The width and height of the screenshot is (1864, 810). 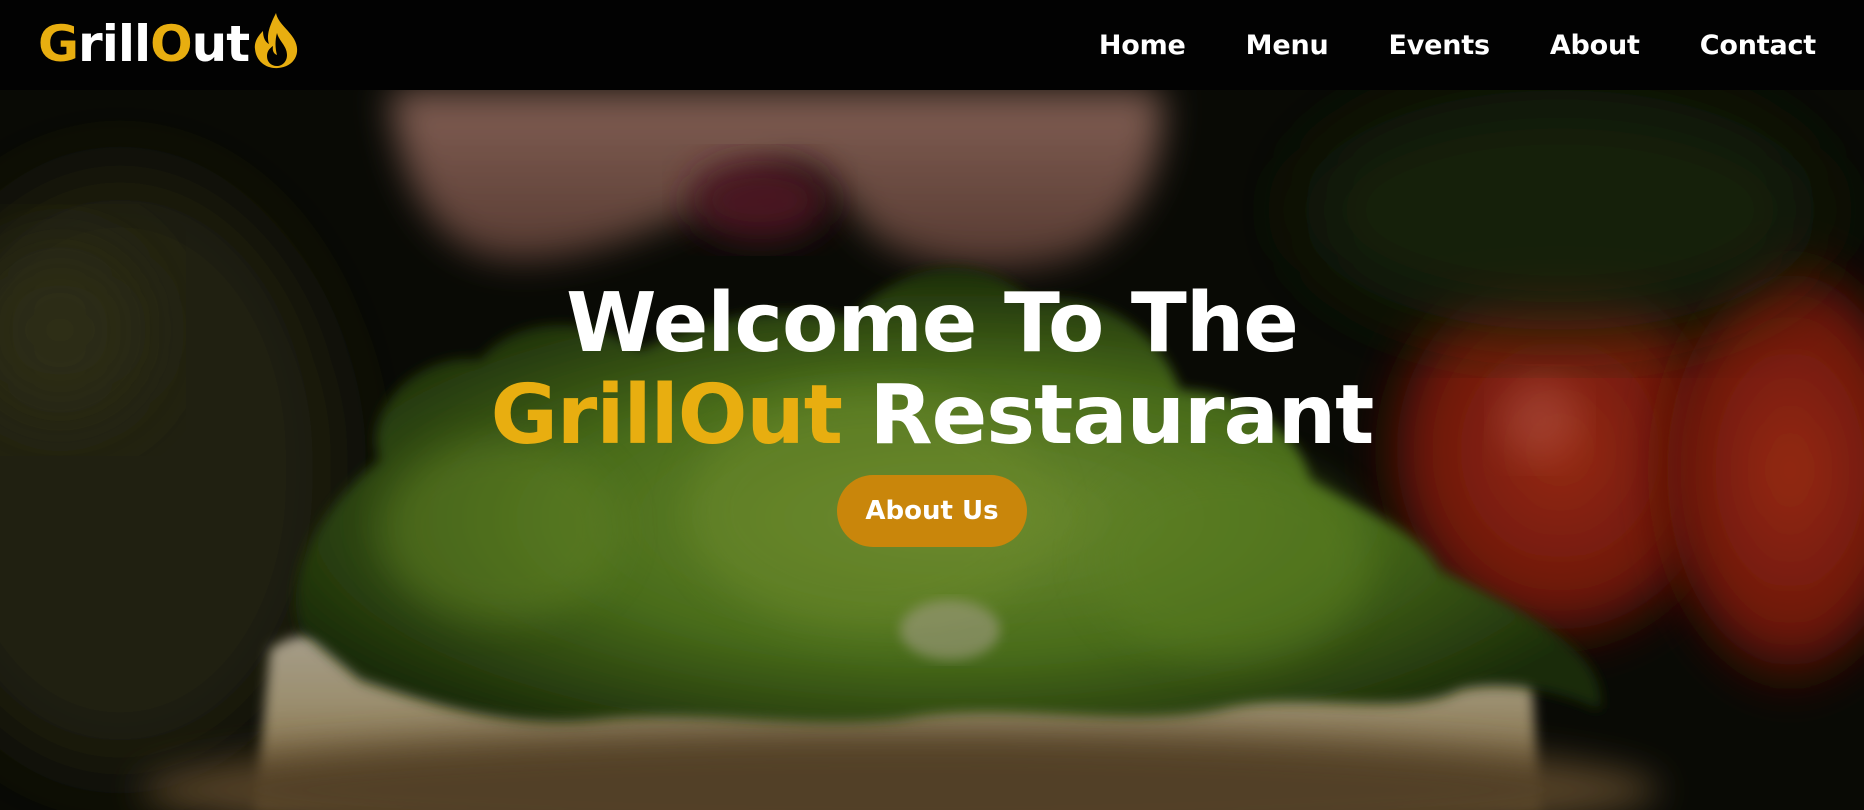 What do you see at coordinates (276, 41) in the screenshot?
I see `flame-icon` at bounding box center [276, 41].